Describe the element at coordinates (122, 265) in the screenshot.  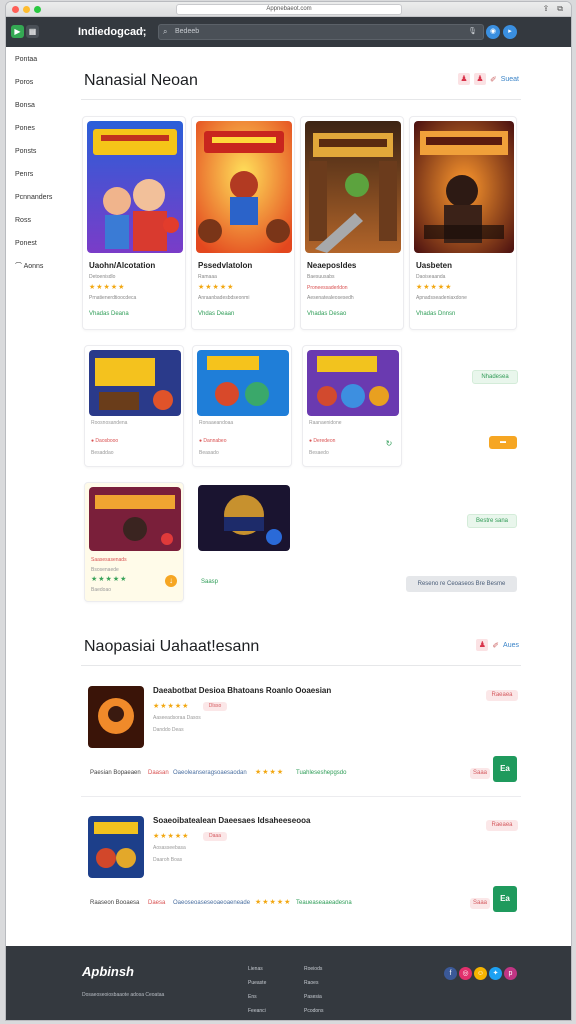
I see `game-title: Uaohn/Alcotation` at that location.